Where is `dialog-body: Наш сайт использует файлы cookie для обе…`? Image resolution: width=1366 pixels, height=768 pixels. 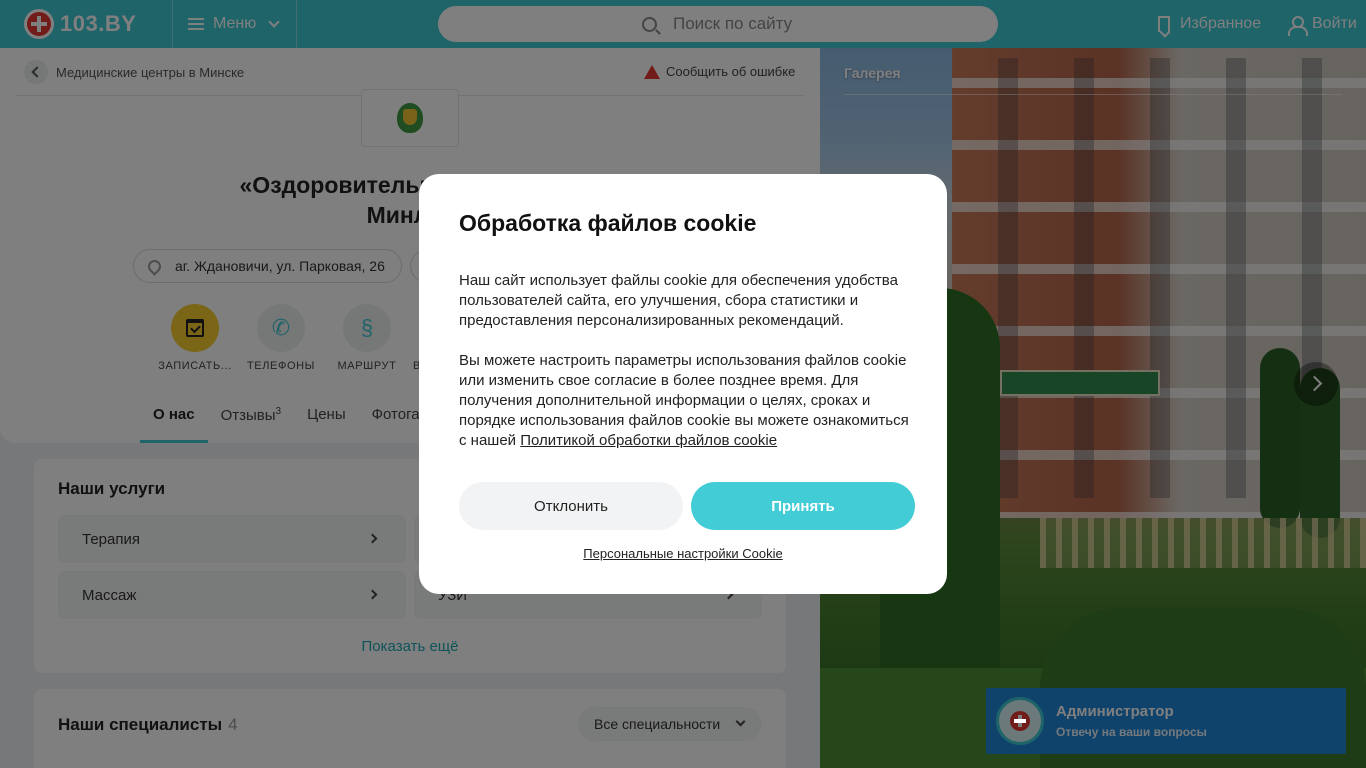 dialog-body: Наш сайт использует файлы cookie для обе… is located at coordinates (689, 361).